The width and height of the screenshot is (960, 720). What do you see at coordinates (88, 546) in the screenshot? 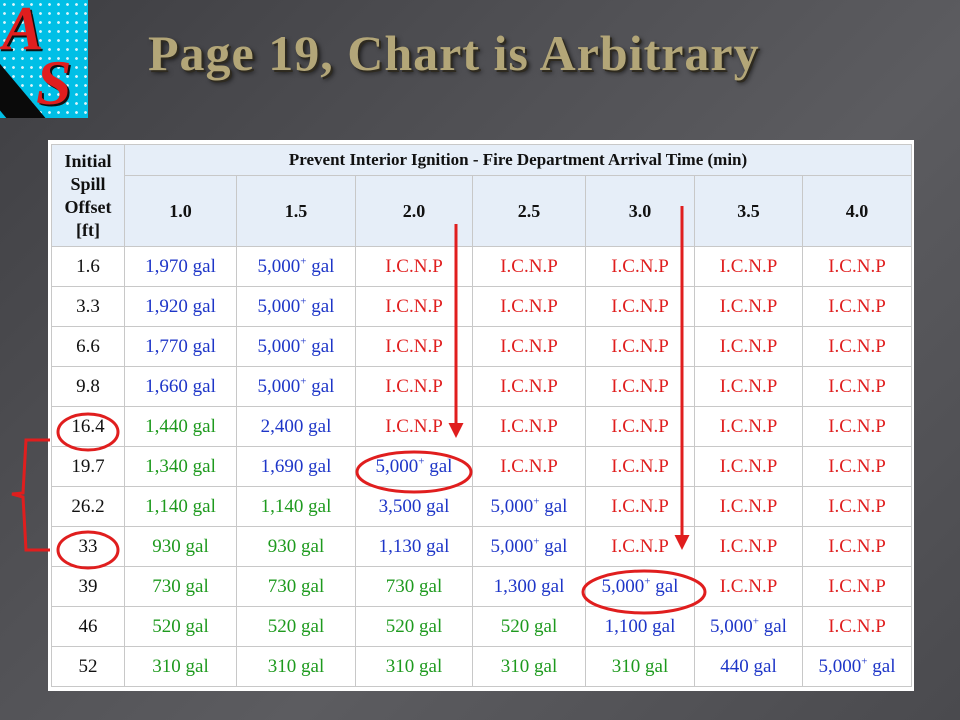
I see `spill-offset-cell: 33` at bounding box center [88, 546].